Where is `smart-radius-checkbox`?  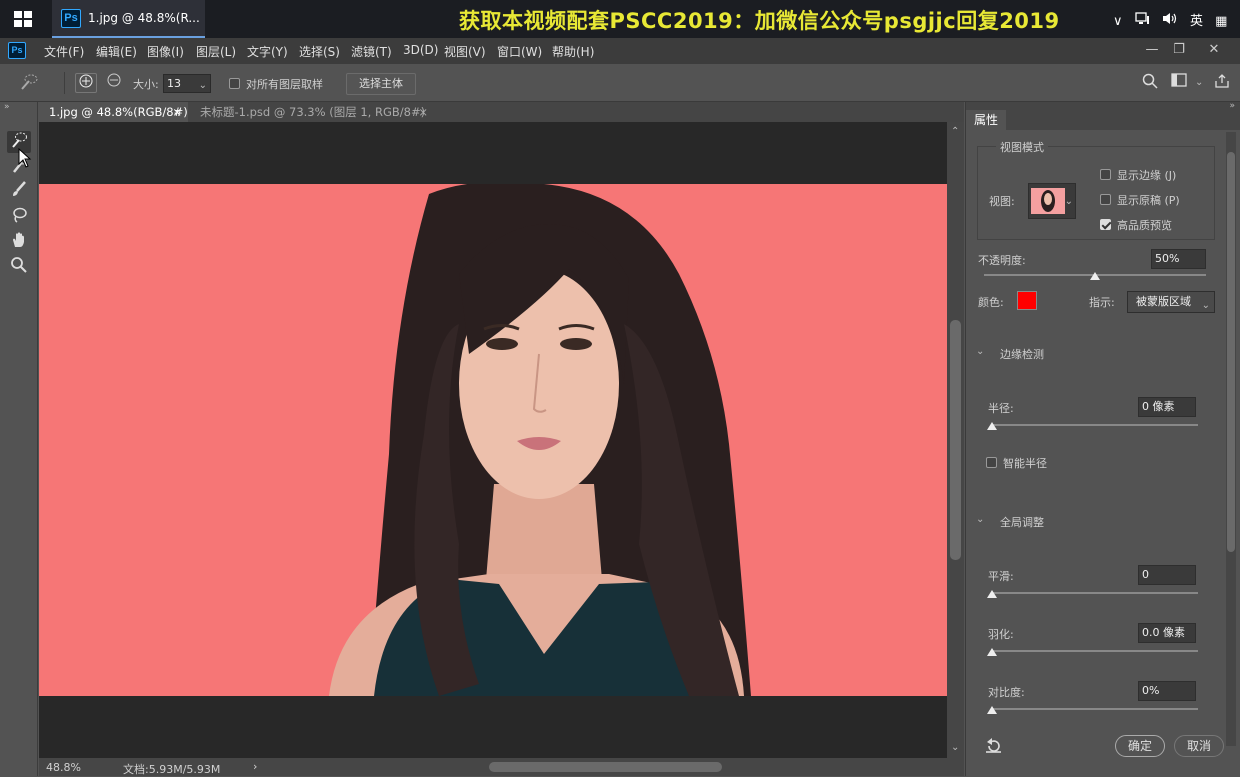
smart-radius-checkbox is located at coordinates (991, 462).